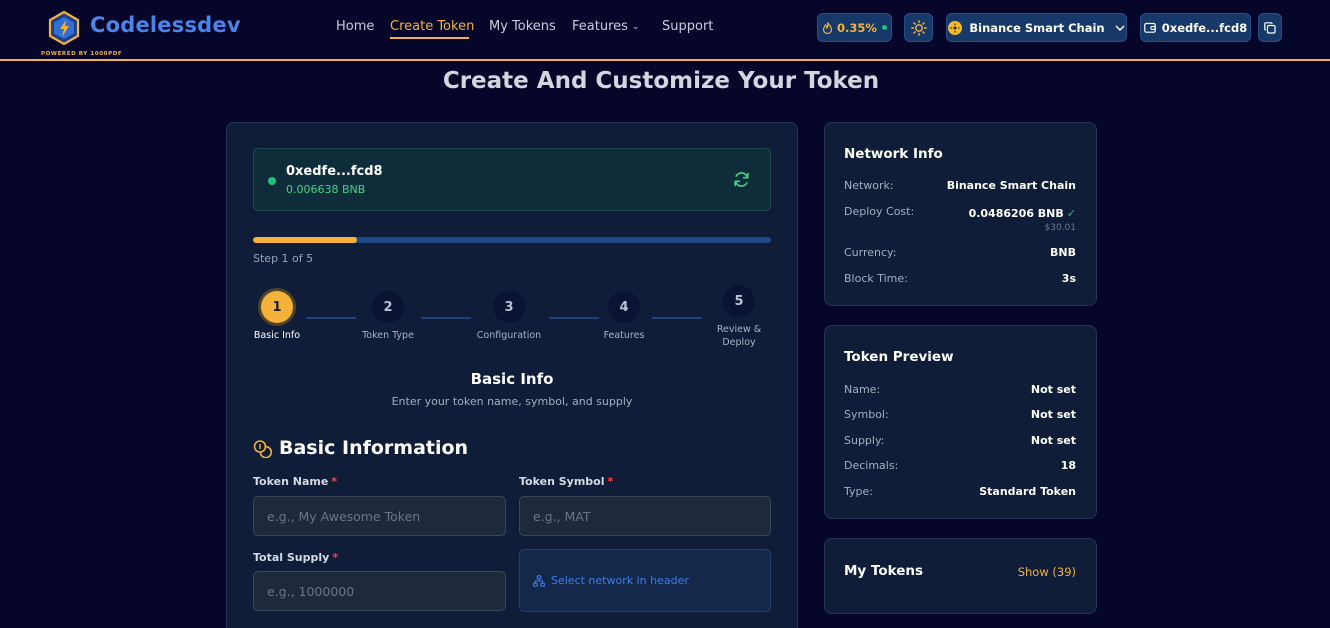 The width and height of the screenshot is (1330, 628). What do you see at coordinates (741, 179) in the screenshot?
I see `refresh-icon` at bounding box center [741, 179].